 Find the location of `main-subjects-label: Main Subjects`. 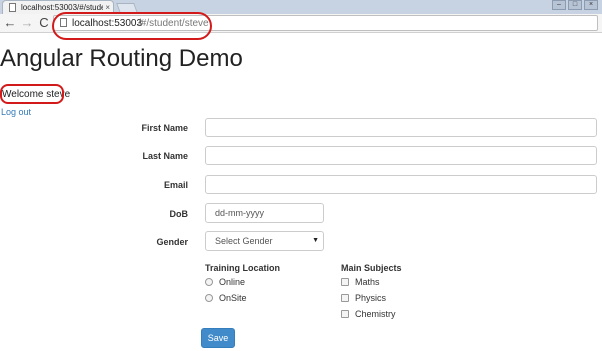

main-subjects-label: Main Subjects is located at coordinates (371, 268).